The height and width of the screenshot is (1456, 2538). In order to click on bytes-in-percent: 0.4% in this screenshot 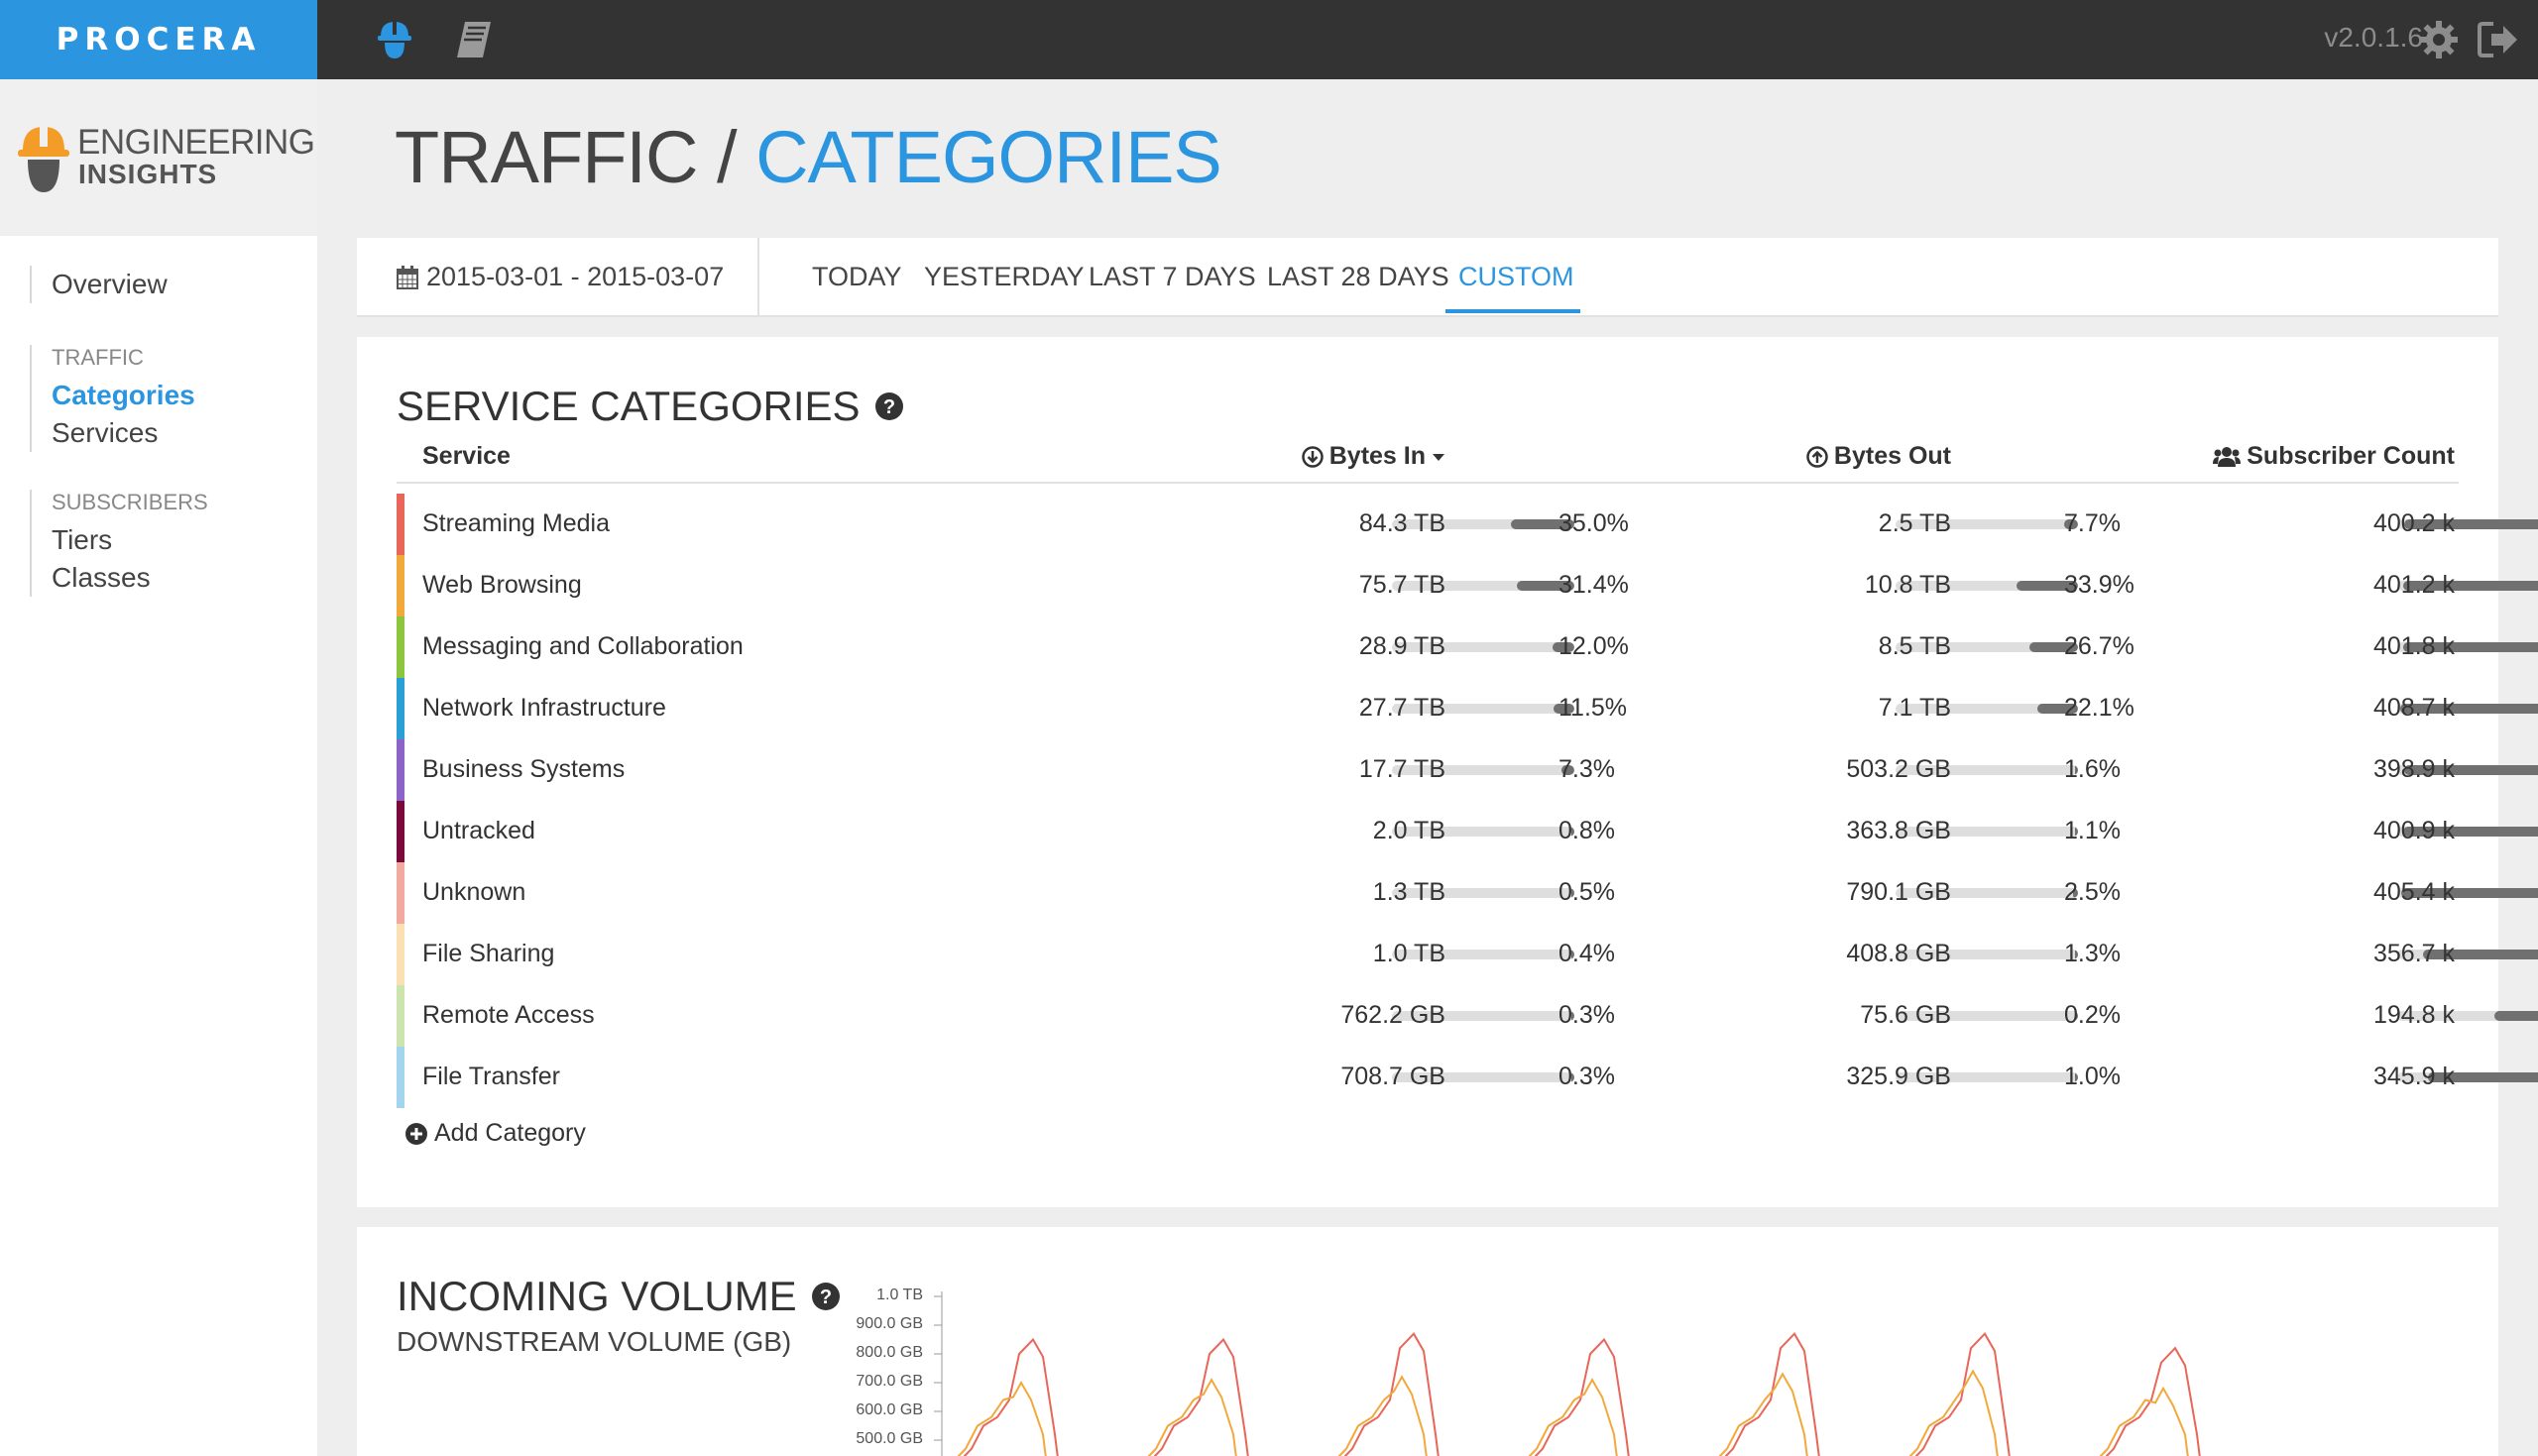, I will do `click(1586, 953)`.